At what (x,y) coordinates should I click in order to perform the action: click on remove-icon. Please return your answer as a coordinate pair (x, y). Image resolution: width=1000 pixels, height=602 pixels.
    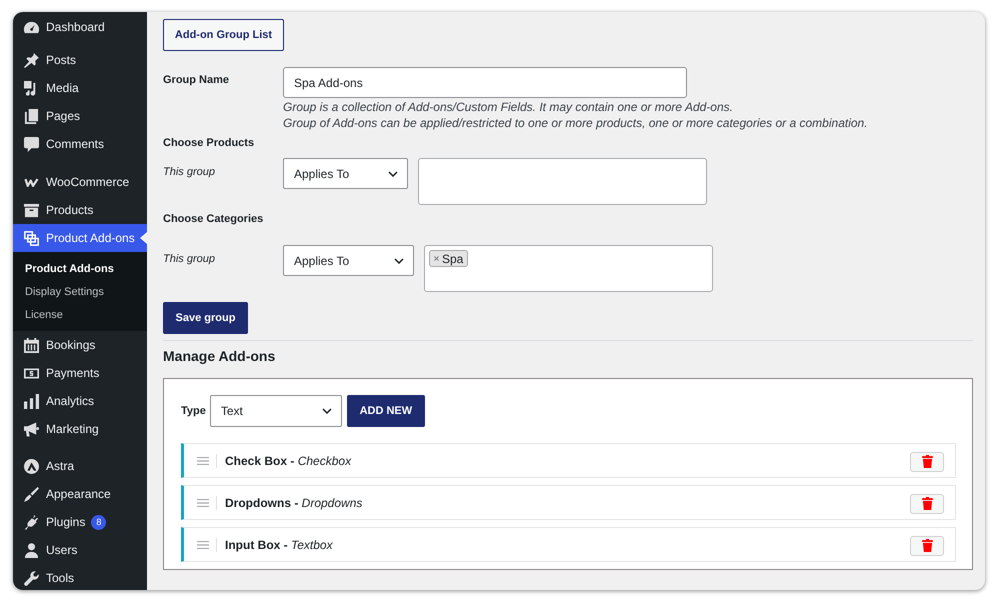
    Looking at the image, I should click on (436, 258).